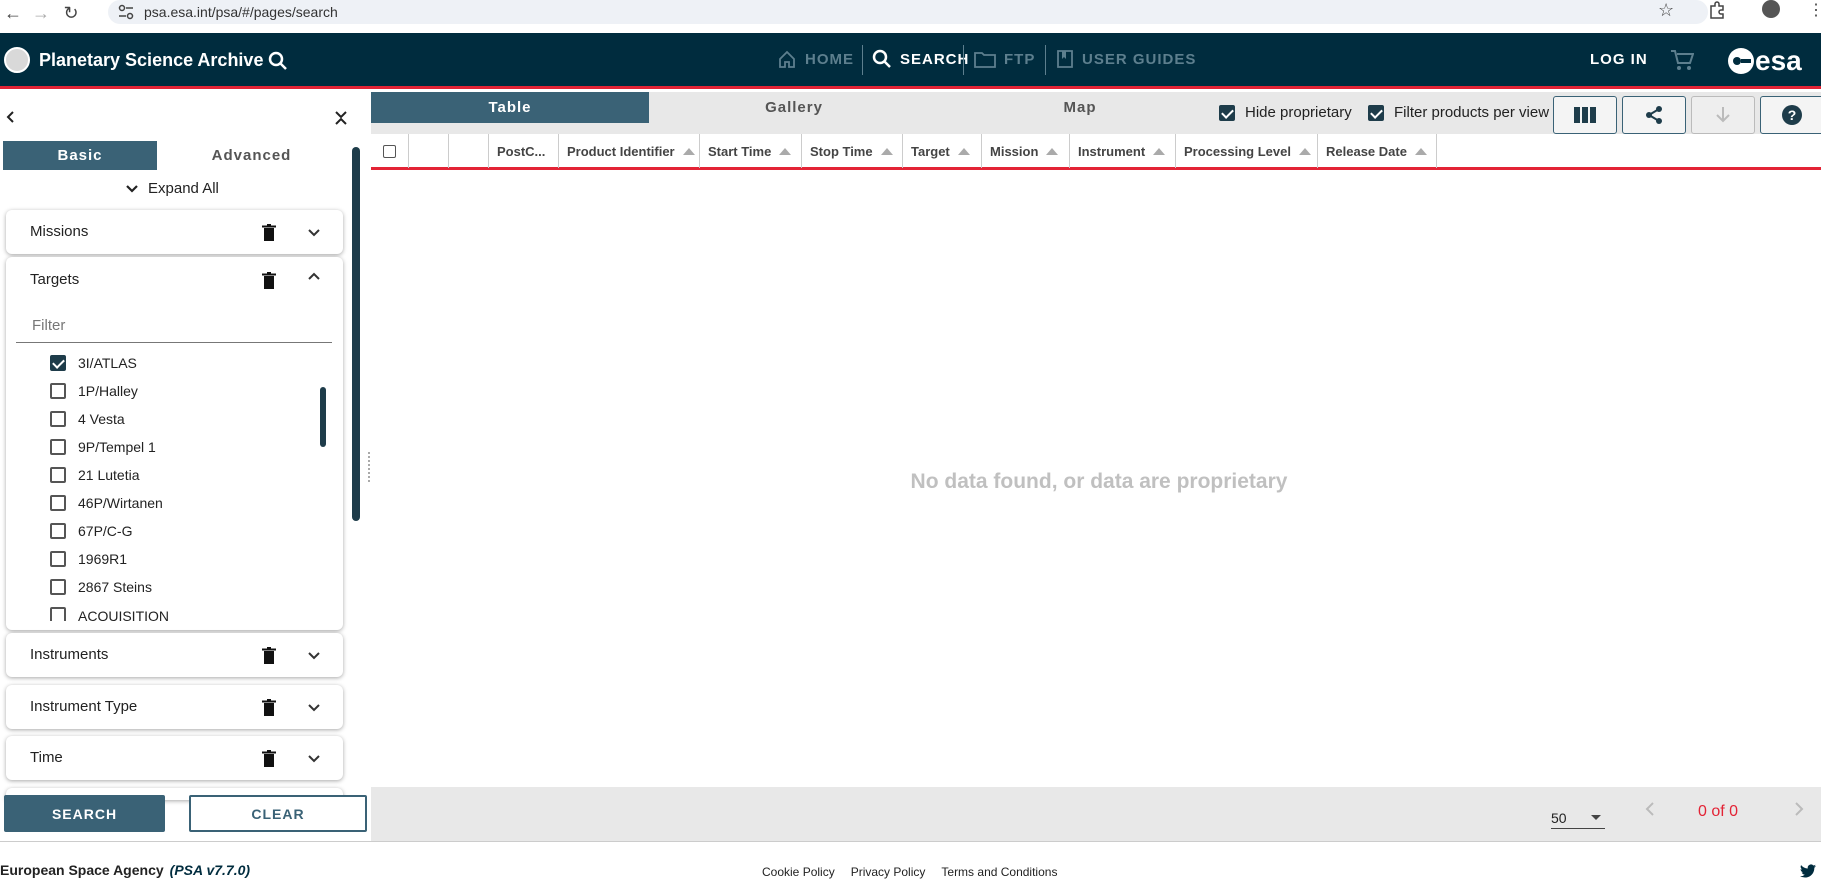 This screenshot has height=879, width=1821. Describe the element at coordinates (510, 107) in the screenshot. I see `tab-table: Table` at that location.